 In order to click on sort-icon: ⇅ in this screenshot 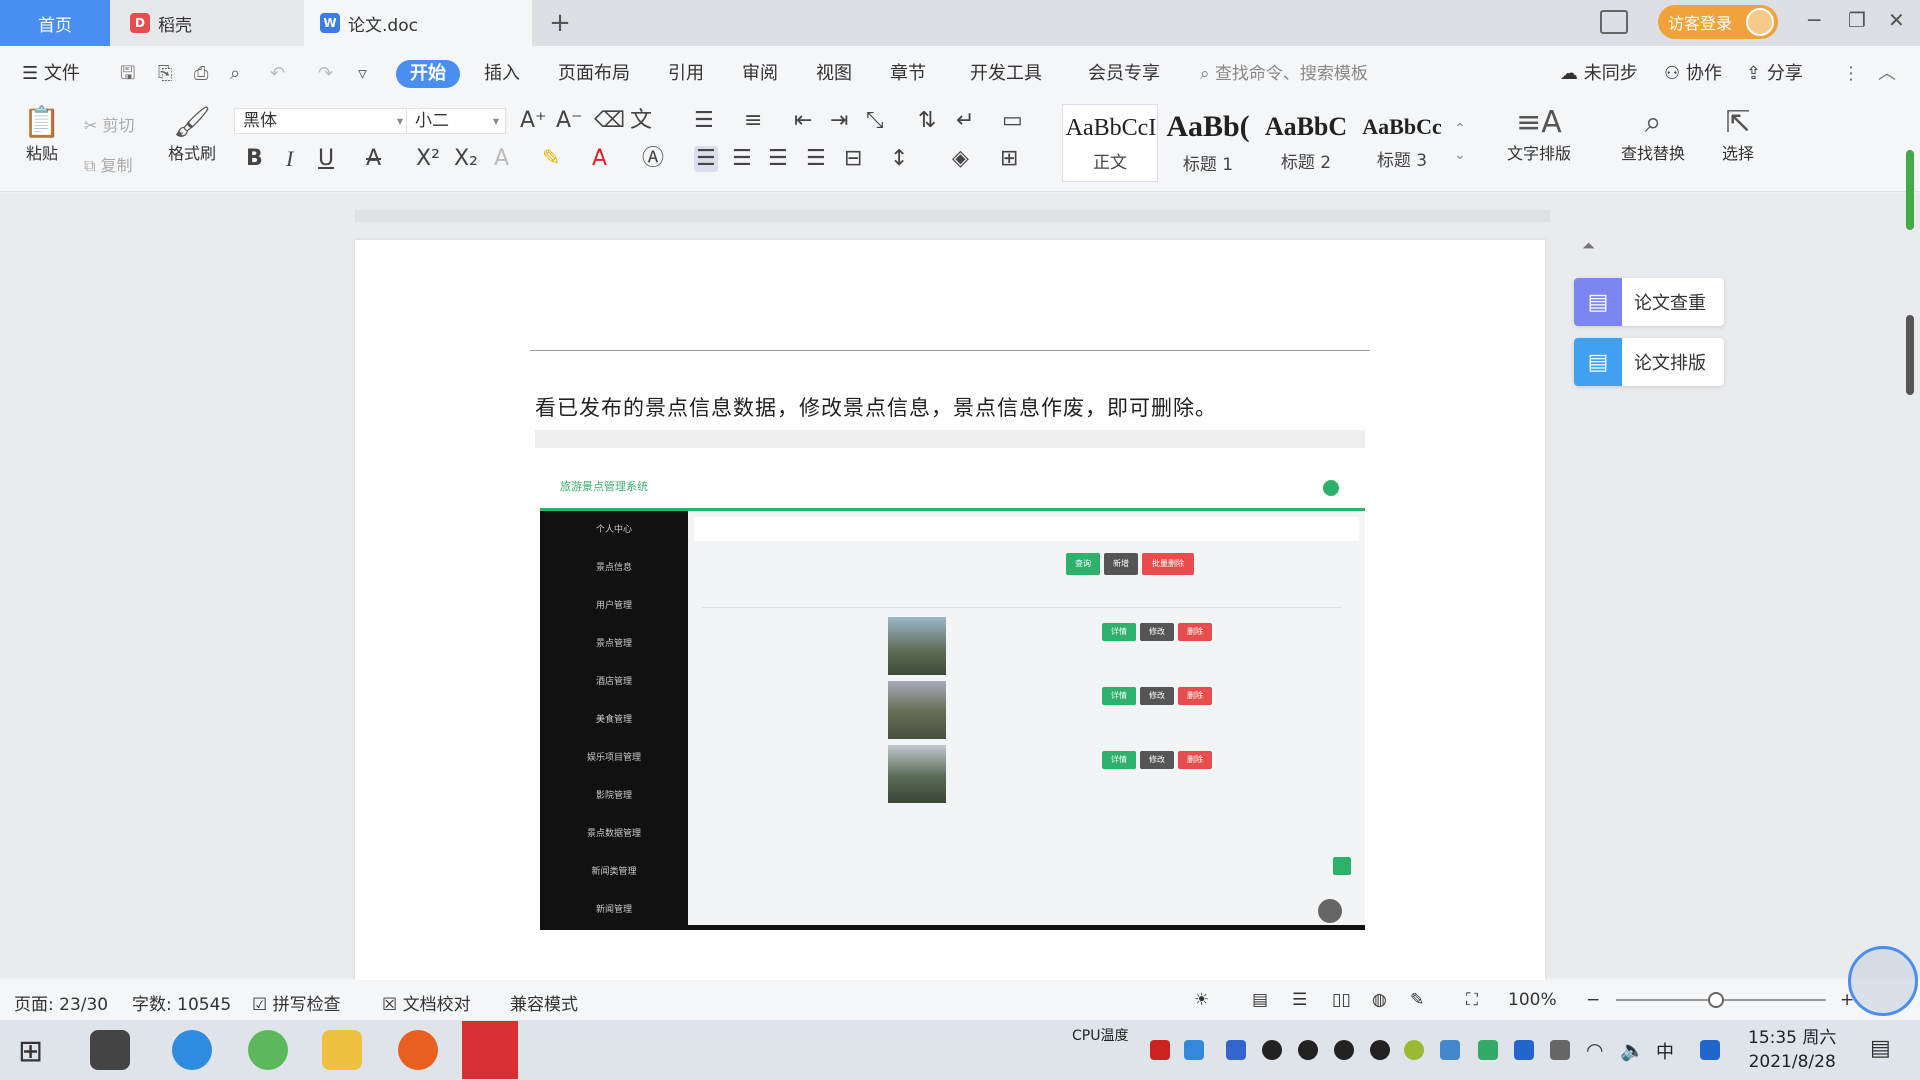, I will do `click(927, 121)`.